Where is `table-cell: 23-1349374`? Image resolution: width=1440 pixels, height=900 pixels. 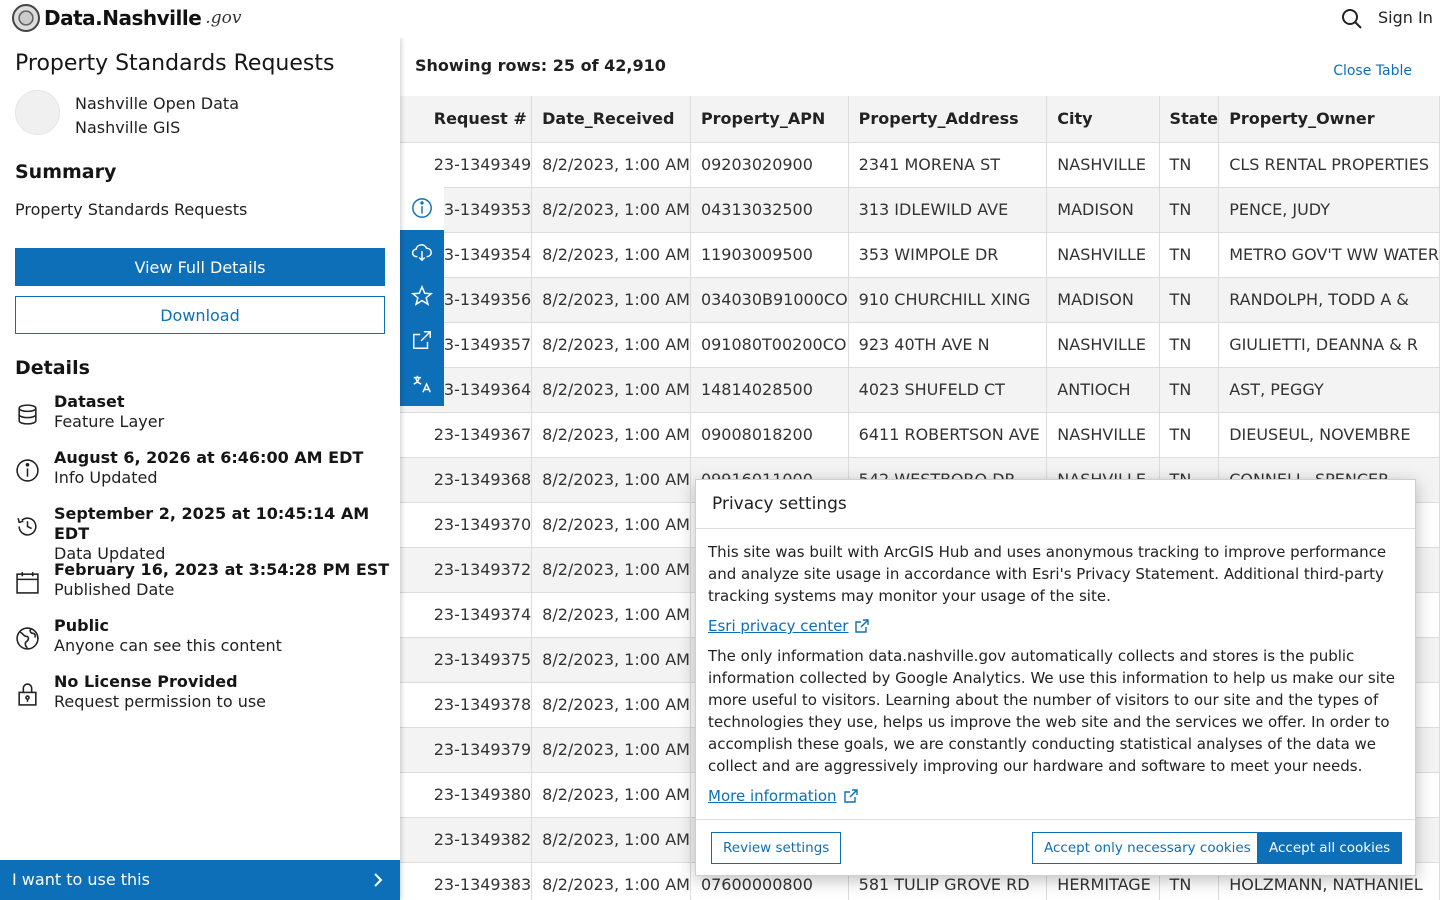 table-cell: 23-1349374 is located at coordinates (477, 615).